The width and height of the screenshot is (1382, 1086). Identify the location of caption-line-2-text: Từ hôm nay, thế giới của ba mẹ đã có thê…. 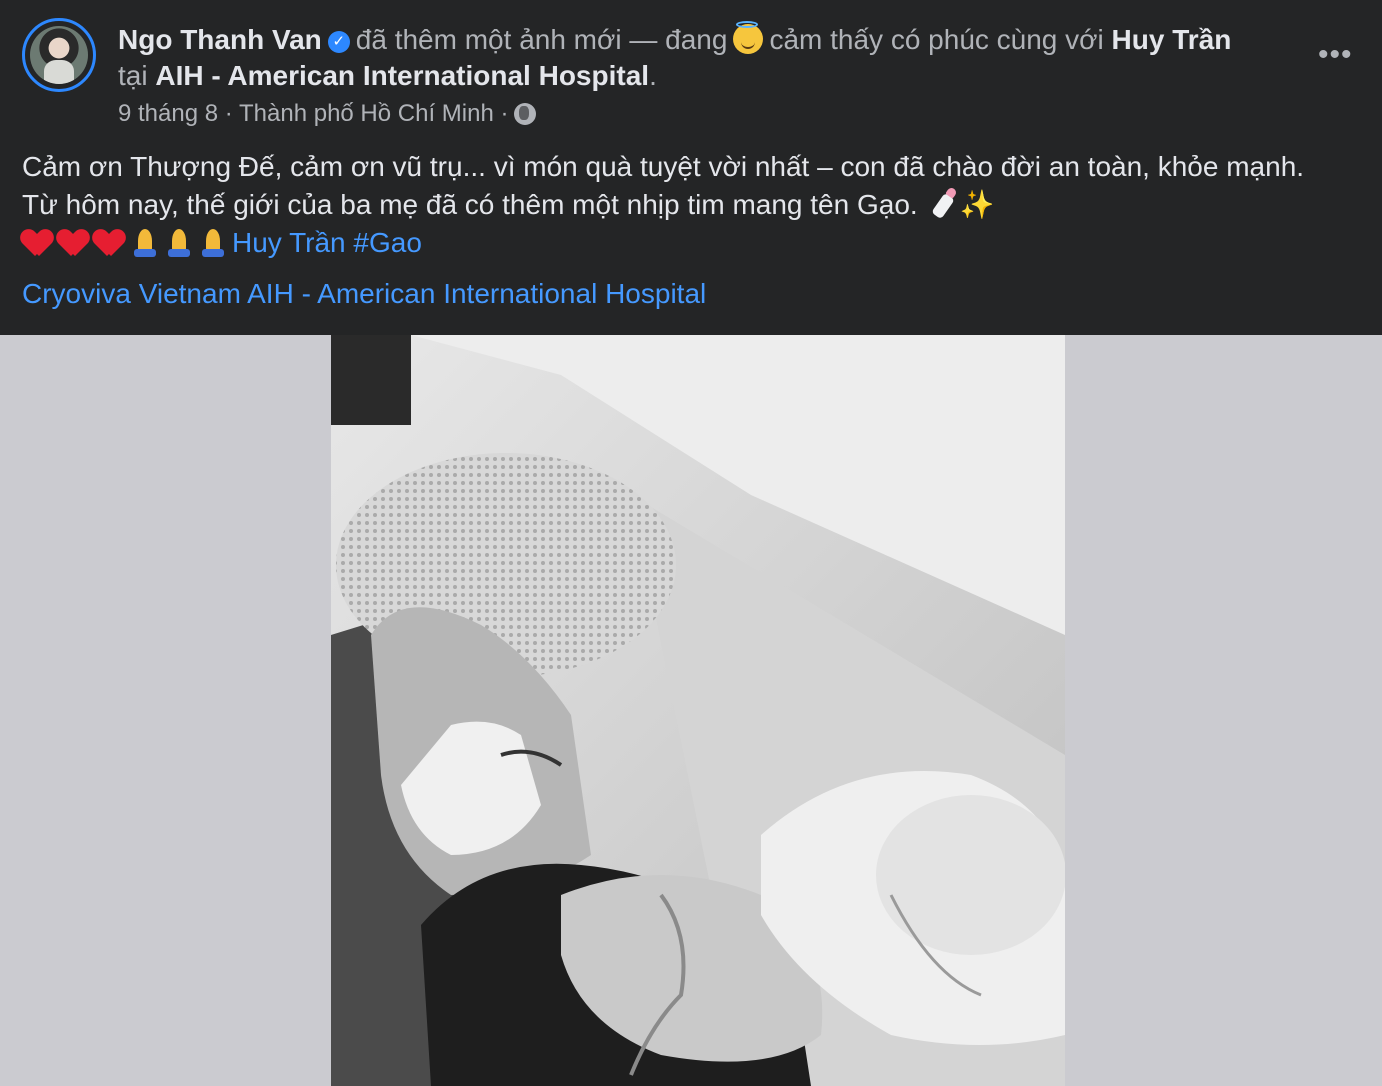
(470, 204).